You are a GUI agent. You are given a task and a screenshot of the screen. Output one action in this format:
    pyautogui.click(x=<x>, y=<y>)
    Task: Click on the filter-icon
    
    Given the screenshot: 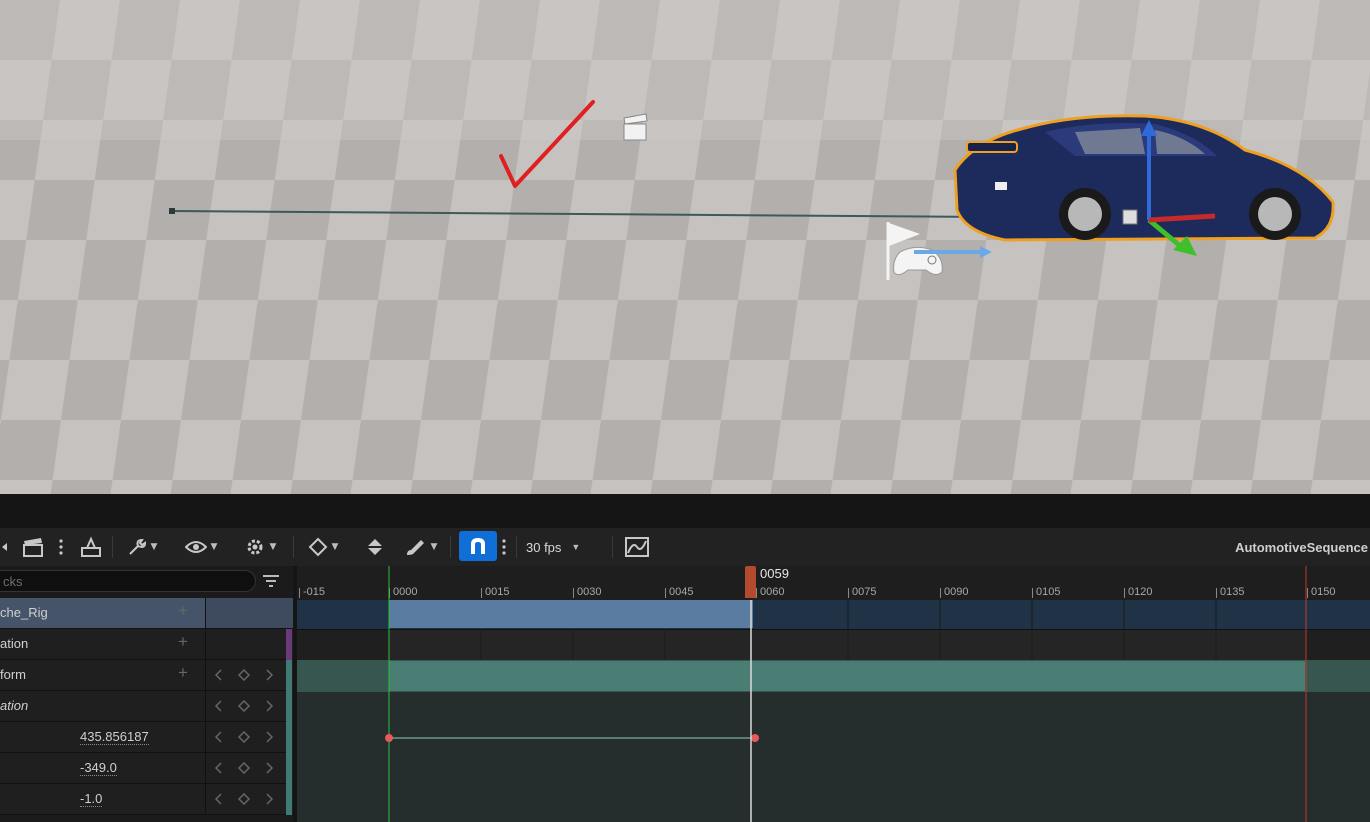 What is the action you would take?
    pyautogui.click(x=271, y=581)
    